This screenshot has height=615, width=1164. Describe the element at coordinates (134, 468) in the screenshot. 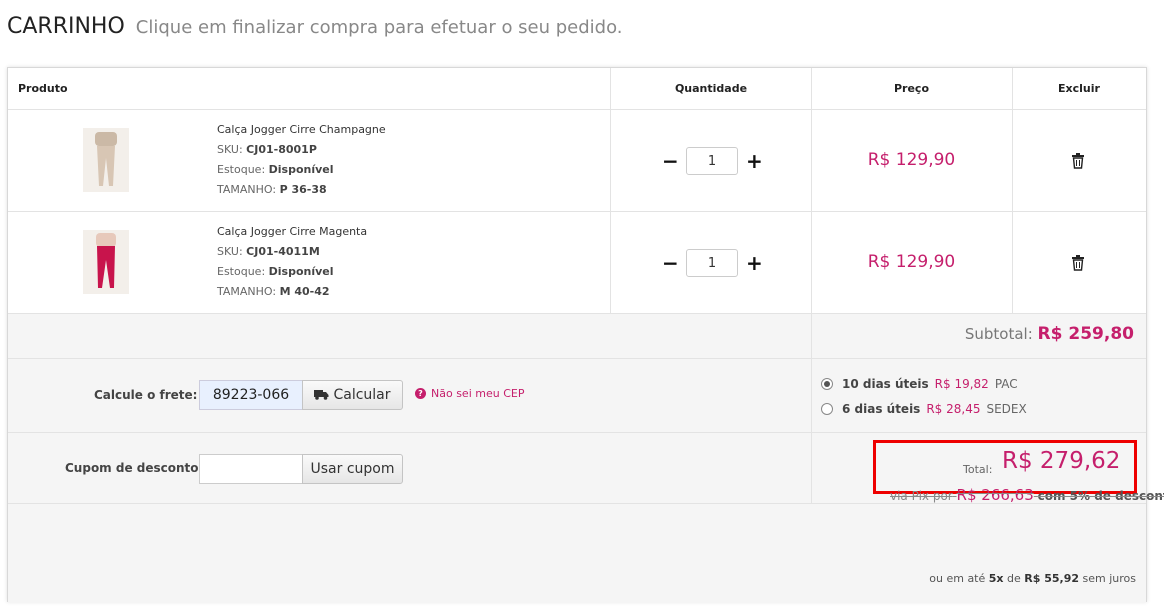

I see `coupon-label: Cupom de desconto:` at that location.